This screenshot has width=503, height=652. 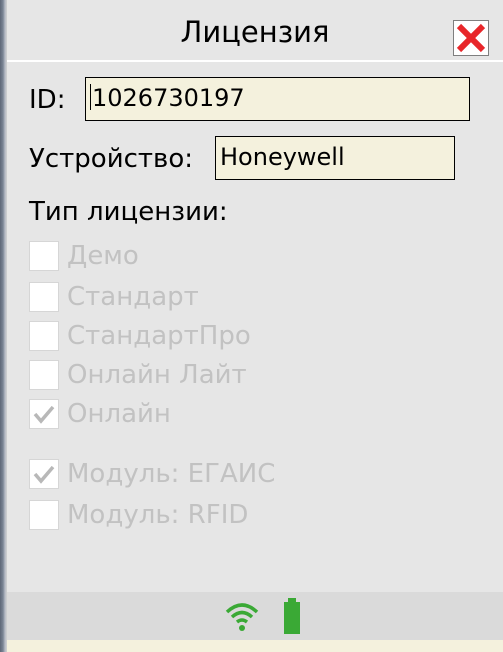 What do you see at coordinates (282, 157) in the screenshot?
I see `device-value: Honeywell` at bounding box center [282, 157].